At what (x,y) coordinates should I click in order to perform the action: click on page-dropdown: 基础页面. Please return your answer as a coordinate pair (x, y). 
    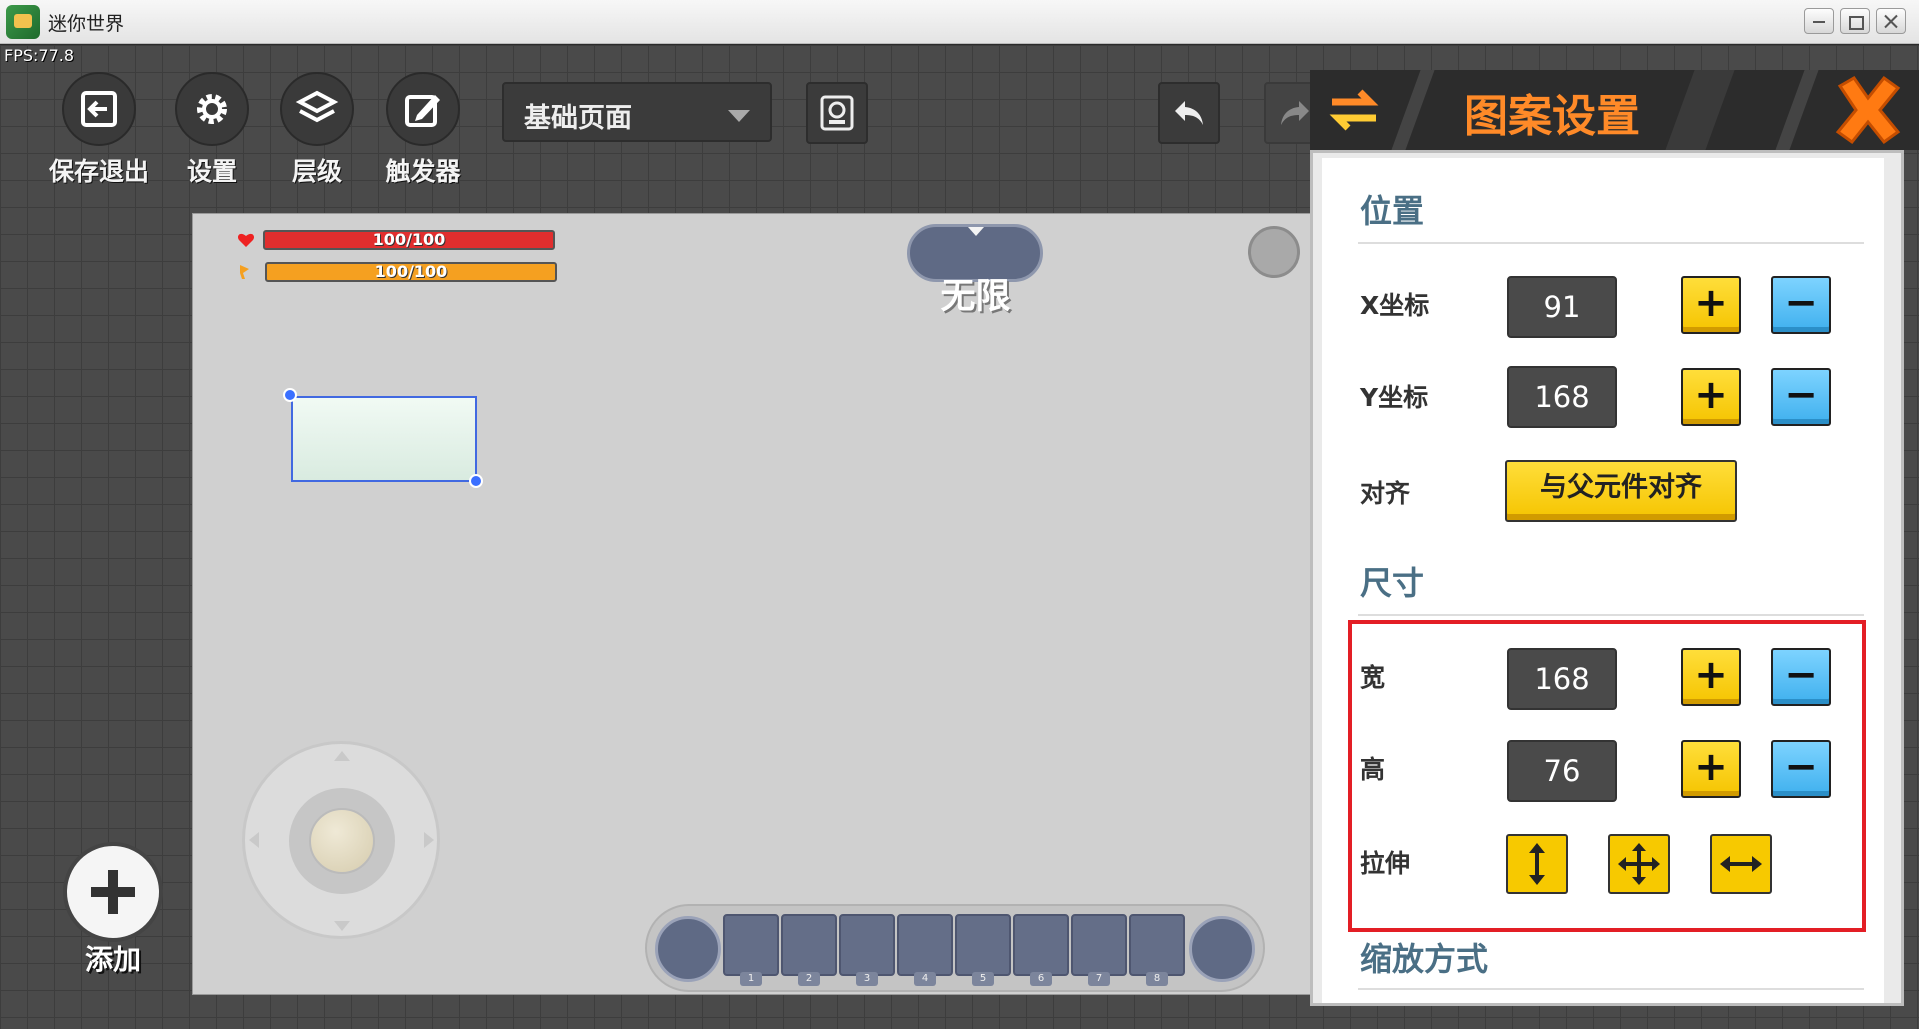
    Looking at the image, I should click on (637, 112).